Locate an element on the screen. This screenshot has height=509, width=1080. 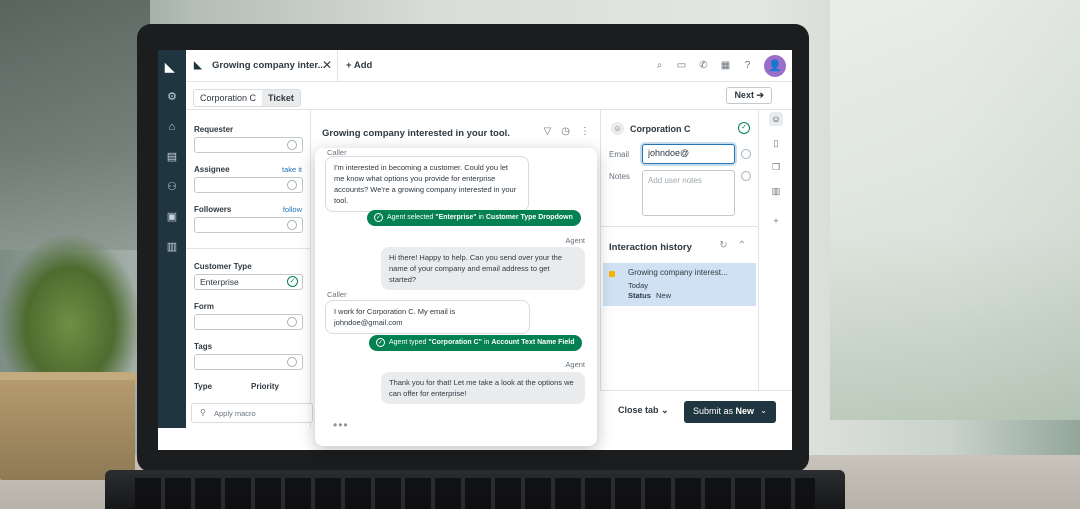
notes-field: Add user notes is located at coordinates (688, 193).